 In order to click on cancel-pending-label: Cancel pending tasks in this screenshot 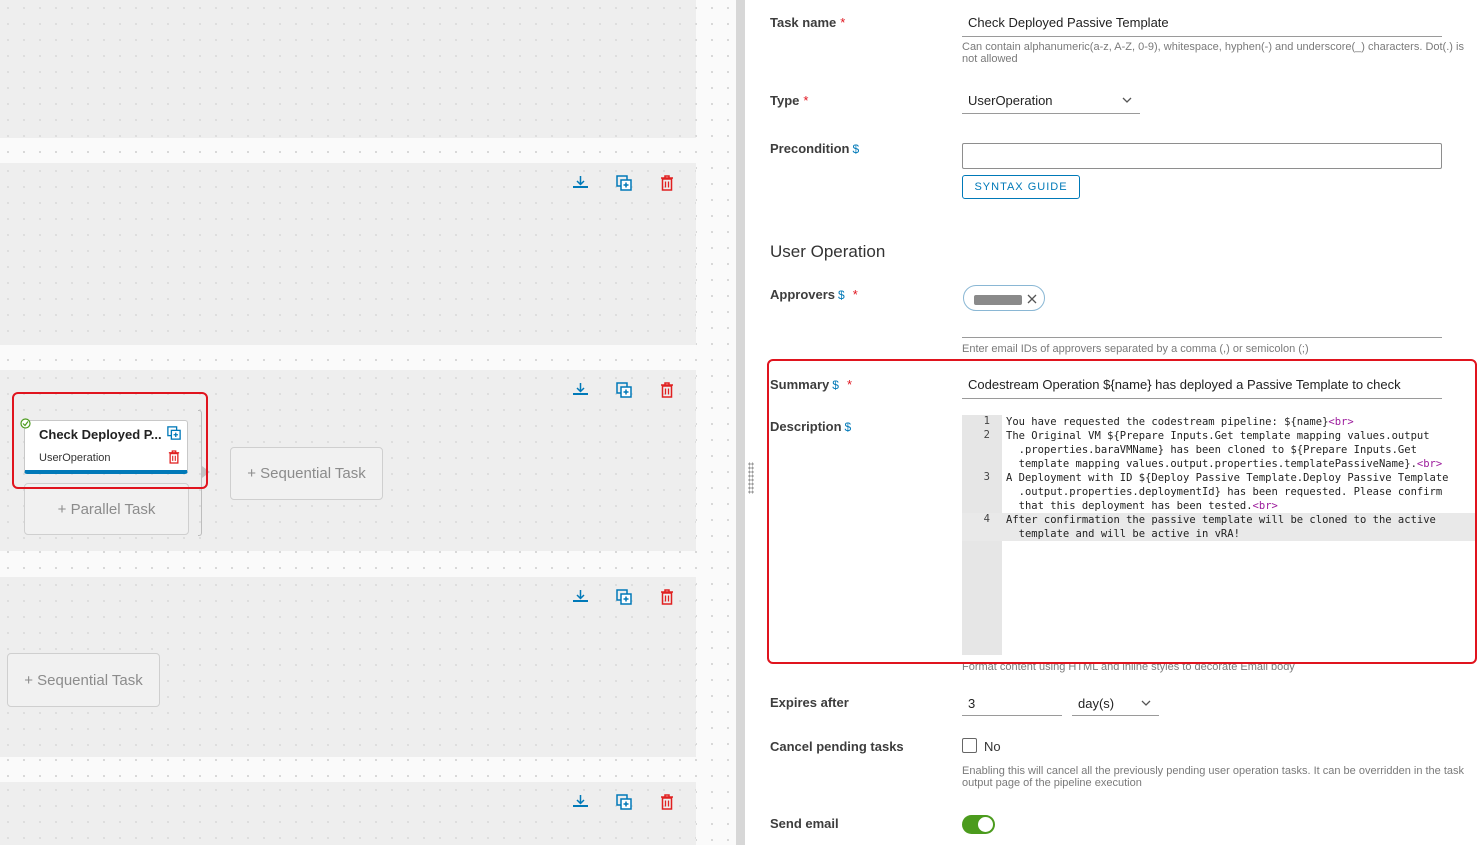, I will do `click(837, 746)`.